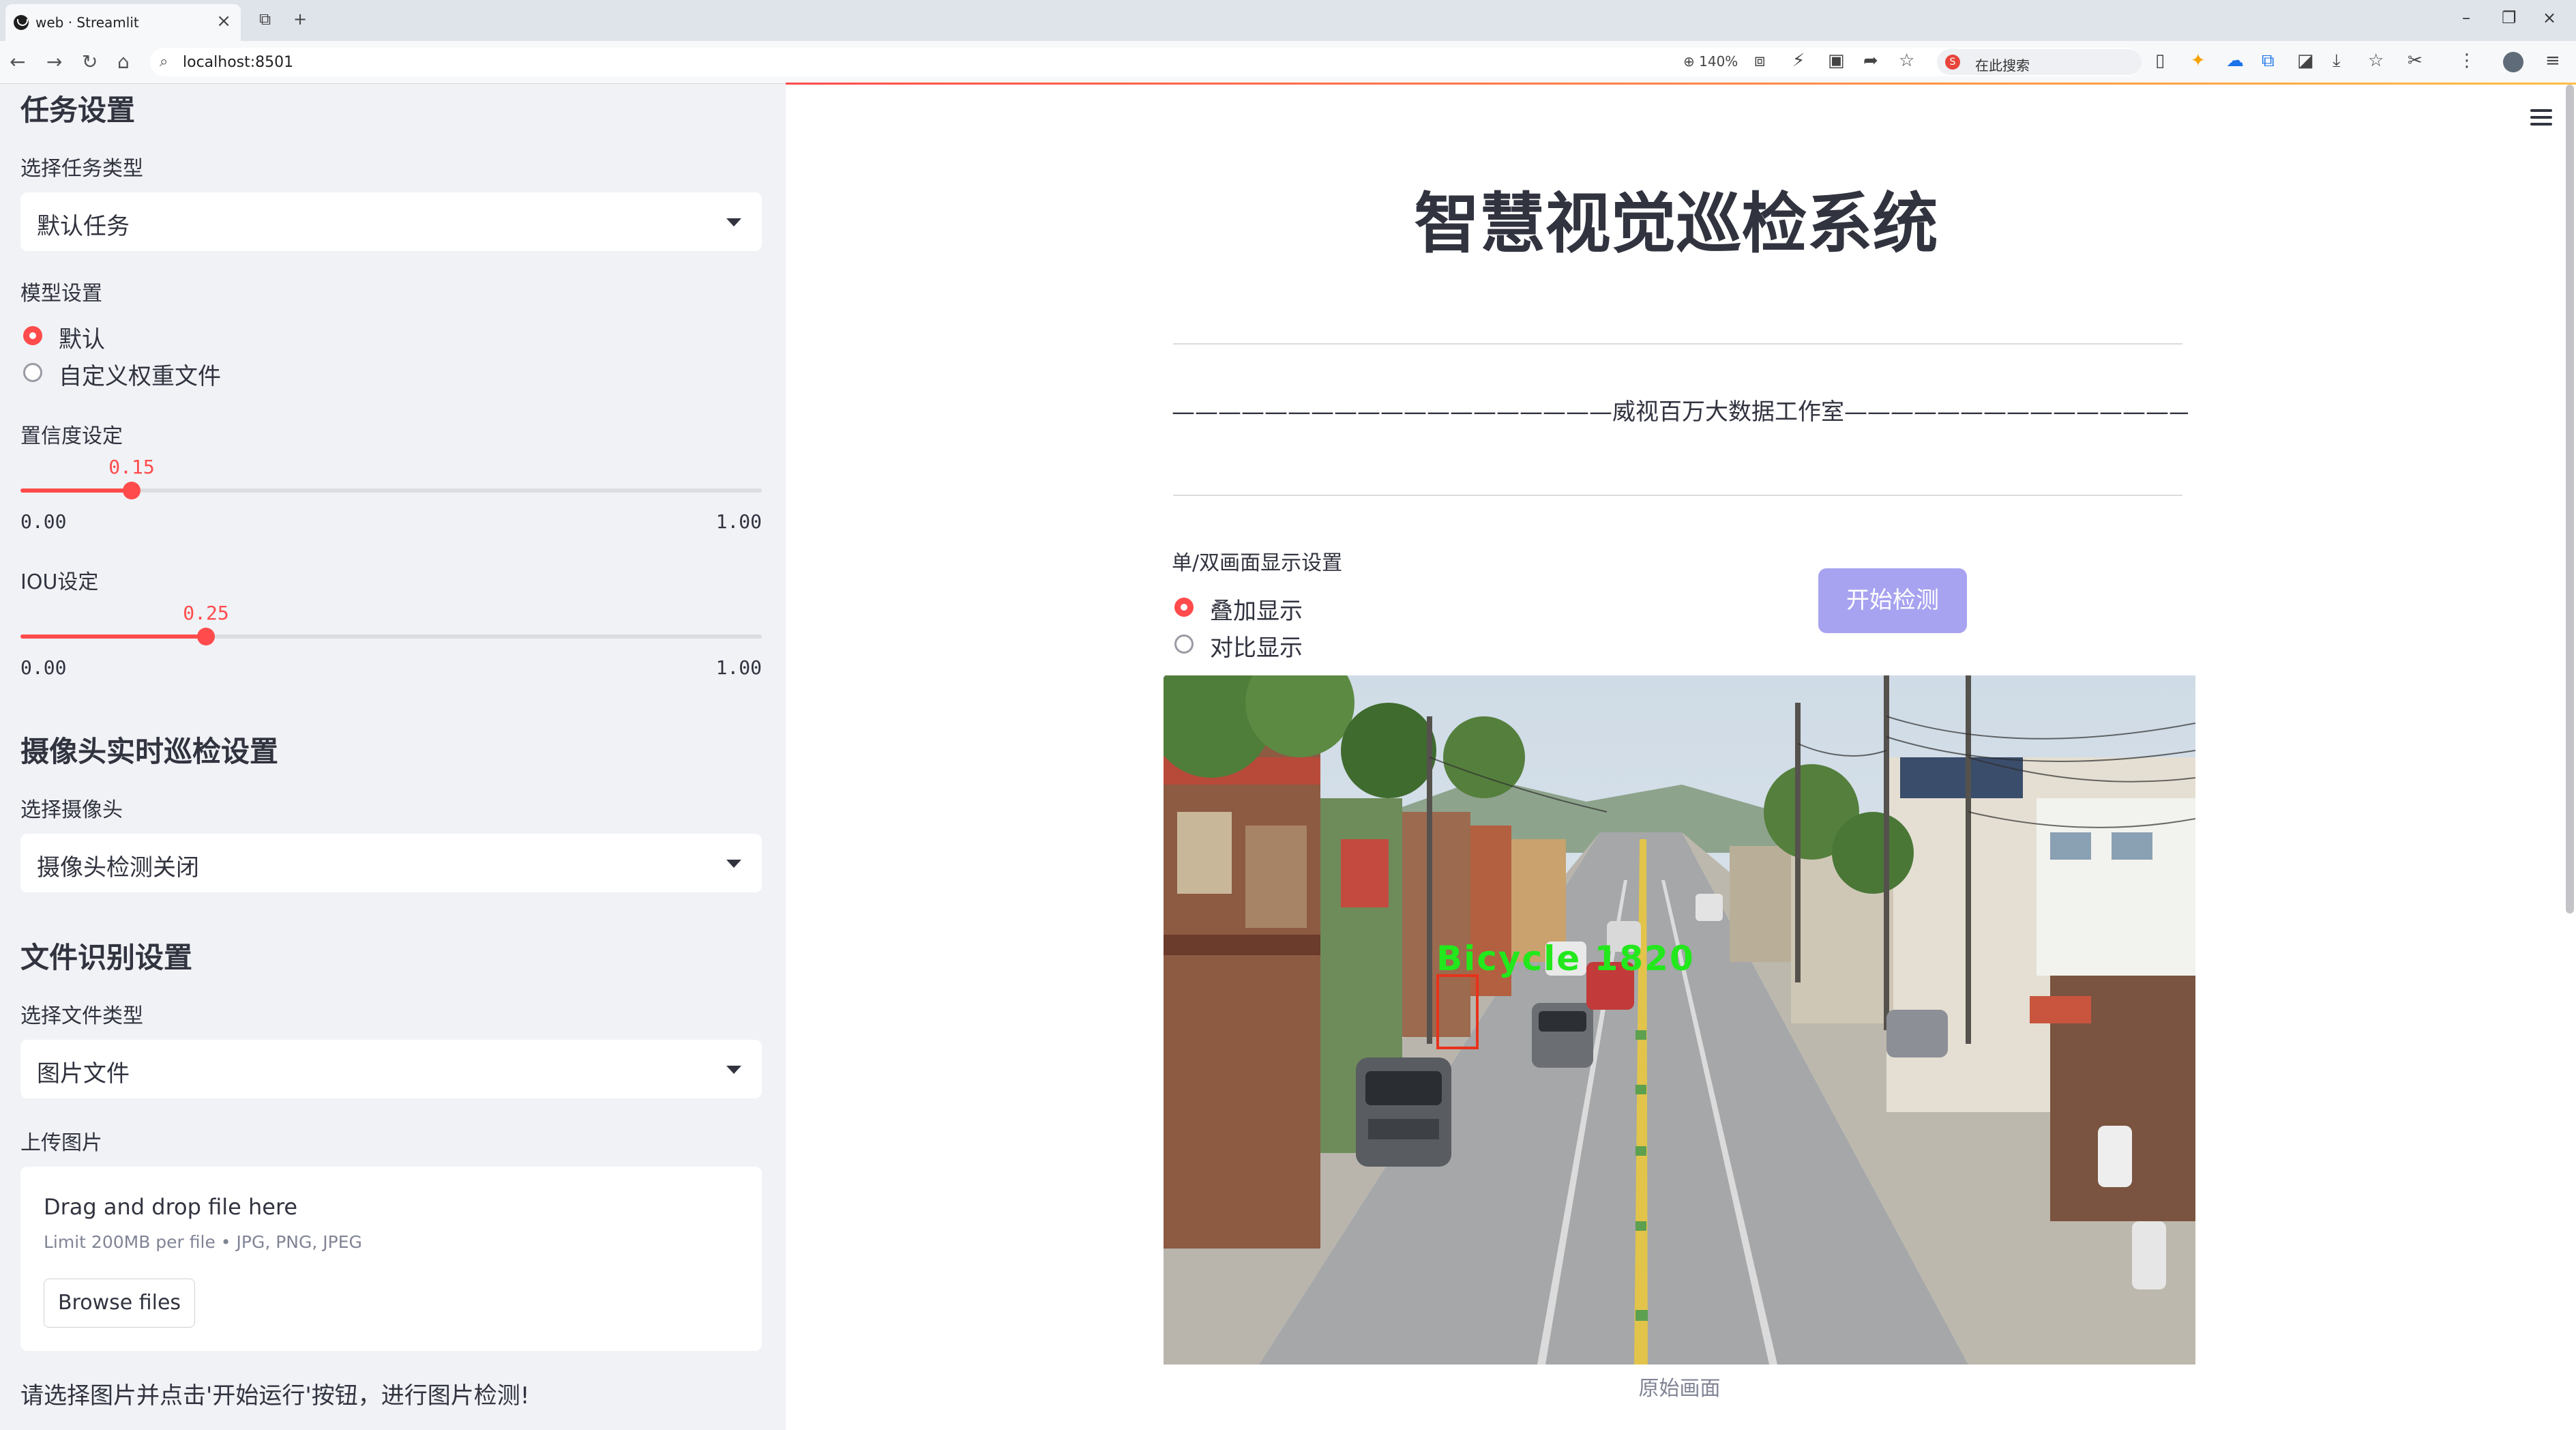  I want to click on mobile-icon: ▯, so click(2160, 60).